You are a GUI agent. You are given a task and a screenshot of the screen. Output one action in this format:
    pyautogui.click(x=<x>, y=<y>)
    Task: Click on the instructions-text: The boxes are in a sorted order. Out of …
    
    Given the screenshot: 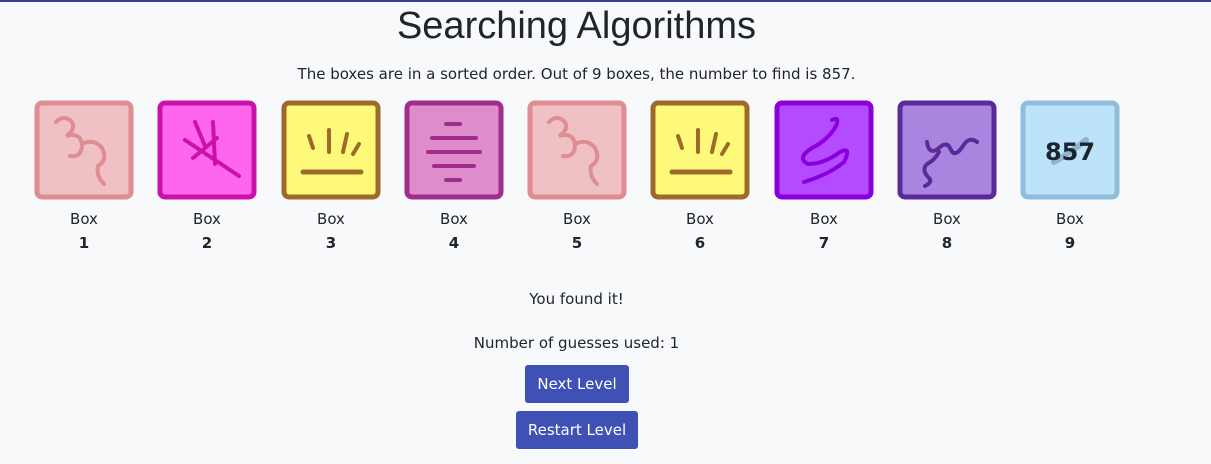 What is the action you would take?
    pyautogui.click(x=576, y=74)
    